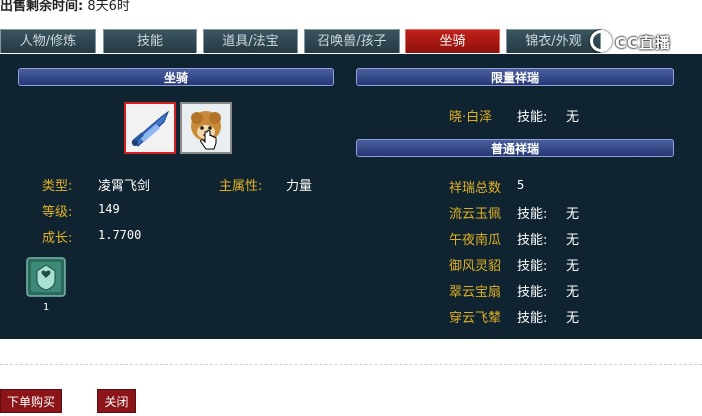 The image size is (702, 416). Describe the element at coordinates (352, 41) in the screenshot. I see `tab-pets: 召唤兽/孩子` at that location.